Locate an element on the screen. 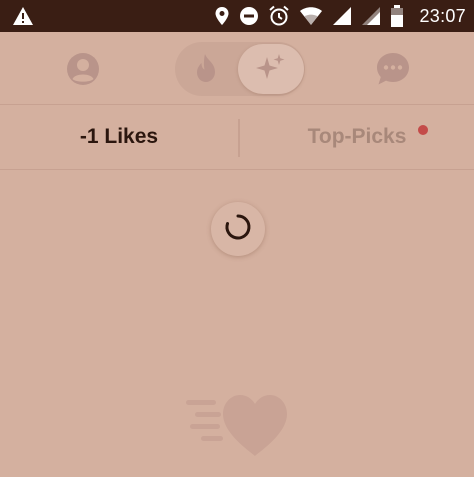  sparkle-icon is located at coordinates (271, 69).